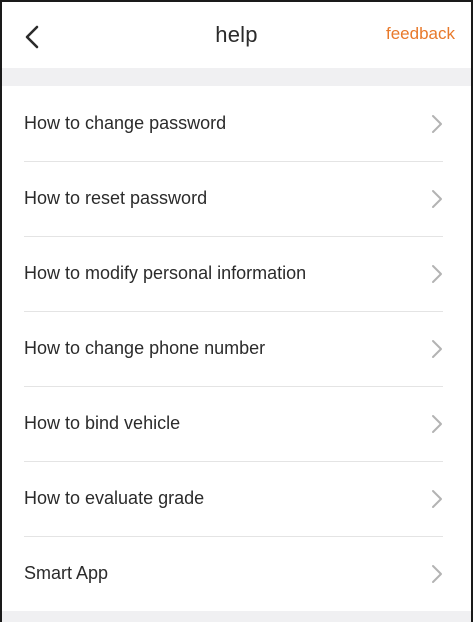 Image resolution: width=475 pixels, height=622 pixels. Describe the element at coordinates (236, 498) in the screenshot. I see `list-item-evaluate-grade: How to evaluate grade` at that location.